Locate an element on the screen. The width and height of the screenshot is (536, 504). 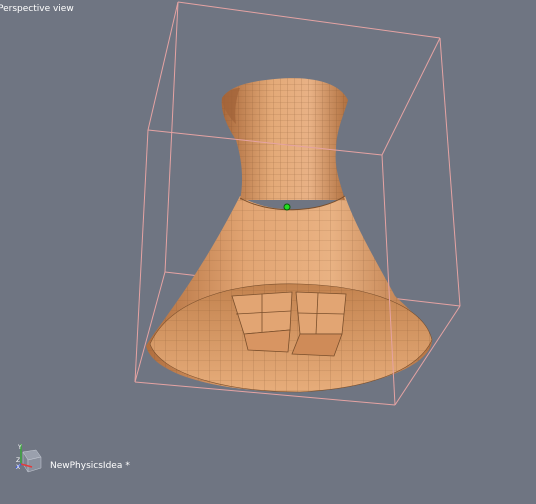
svg-text: Z is located at coordinates (18, 460).